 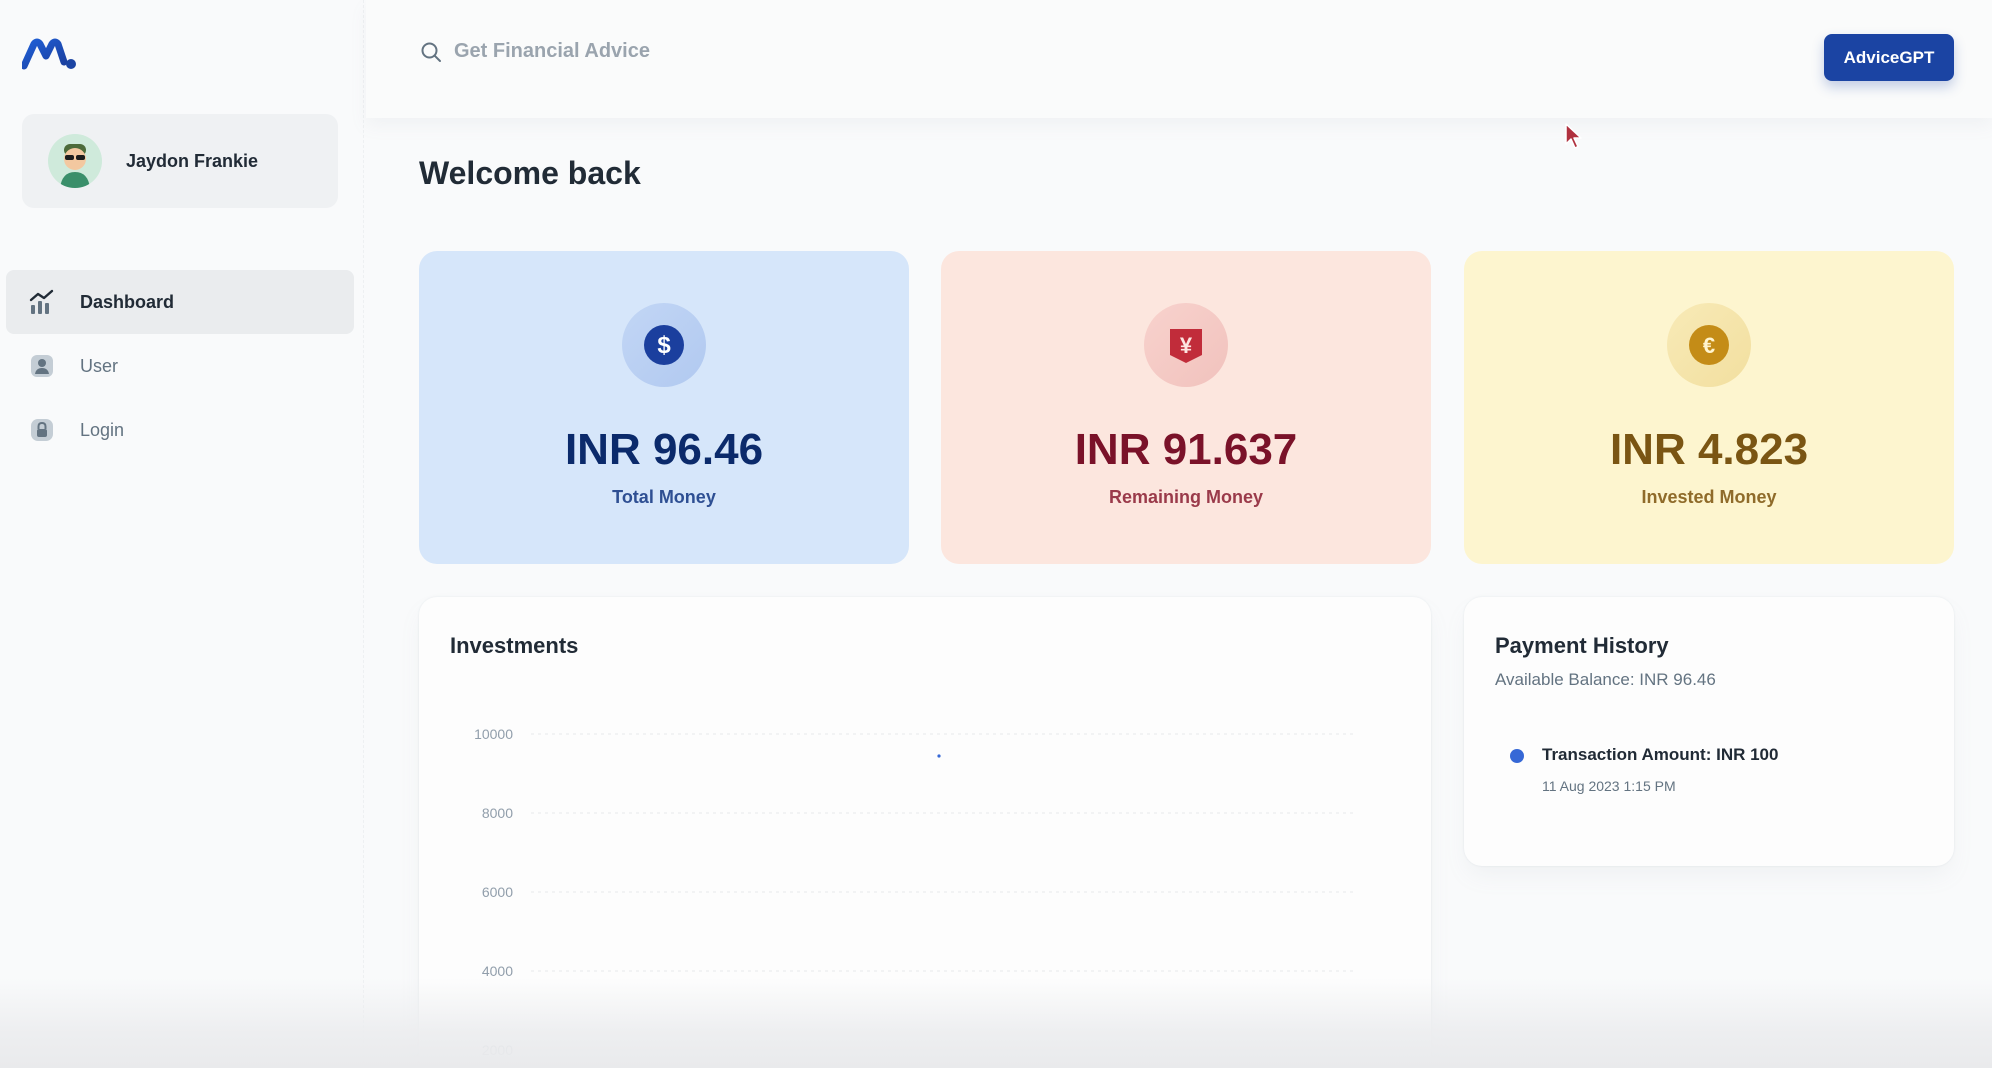 I want to click on user-icon, so click(x=42, y=366).